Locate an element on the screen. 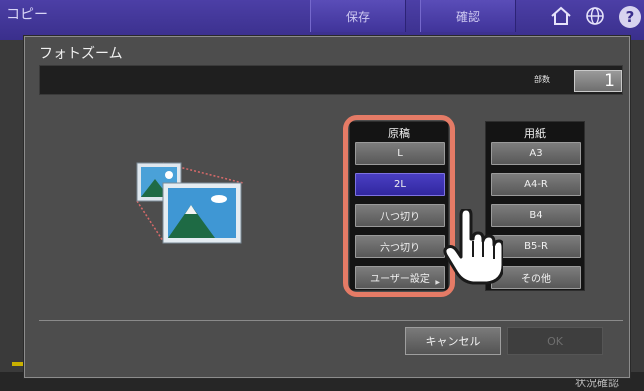 The height and width of the screenshot is (391, 644). dialog-divider is located at coordinates (331, 320).